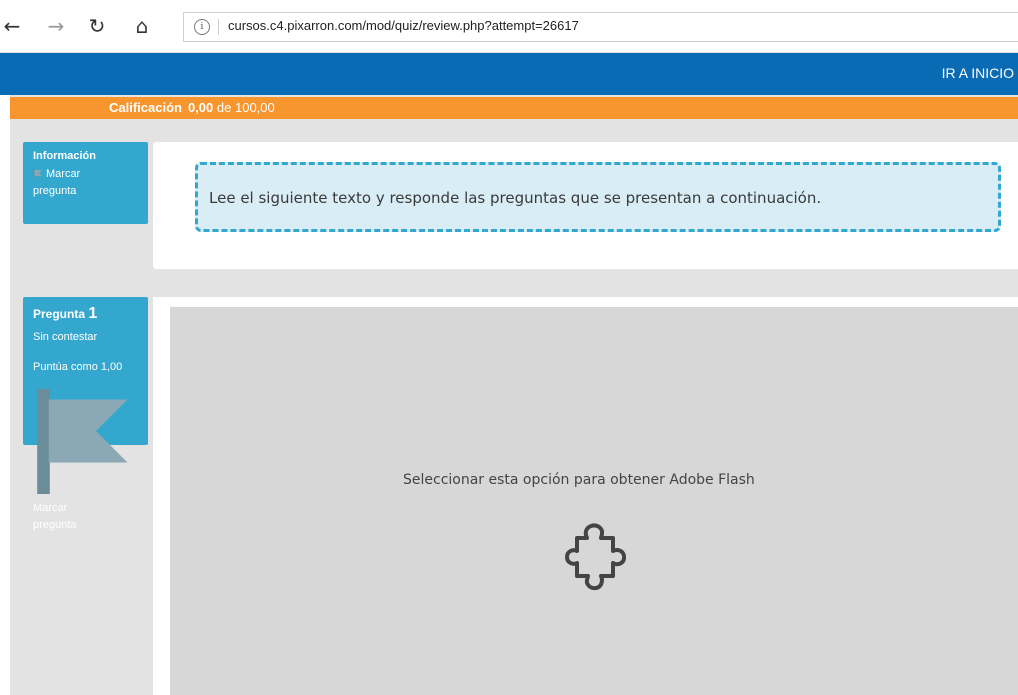 The image size is (1018, 695). What do you see at coordinates (59, 314) in the screenshot?
I see `question-label: Pregunta` at bounding box center [59, 314].